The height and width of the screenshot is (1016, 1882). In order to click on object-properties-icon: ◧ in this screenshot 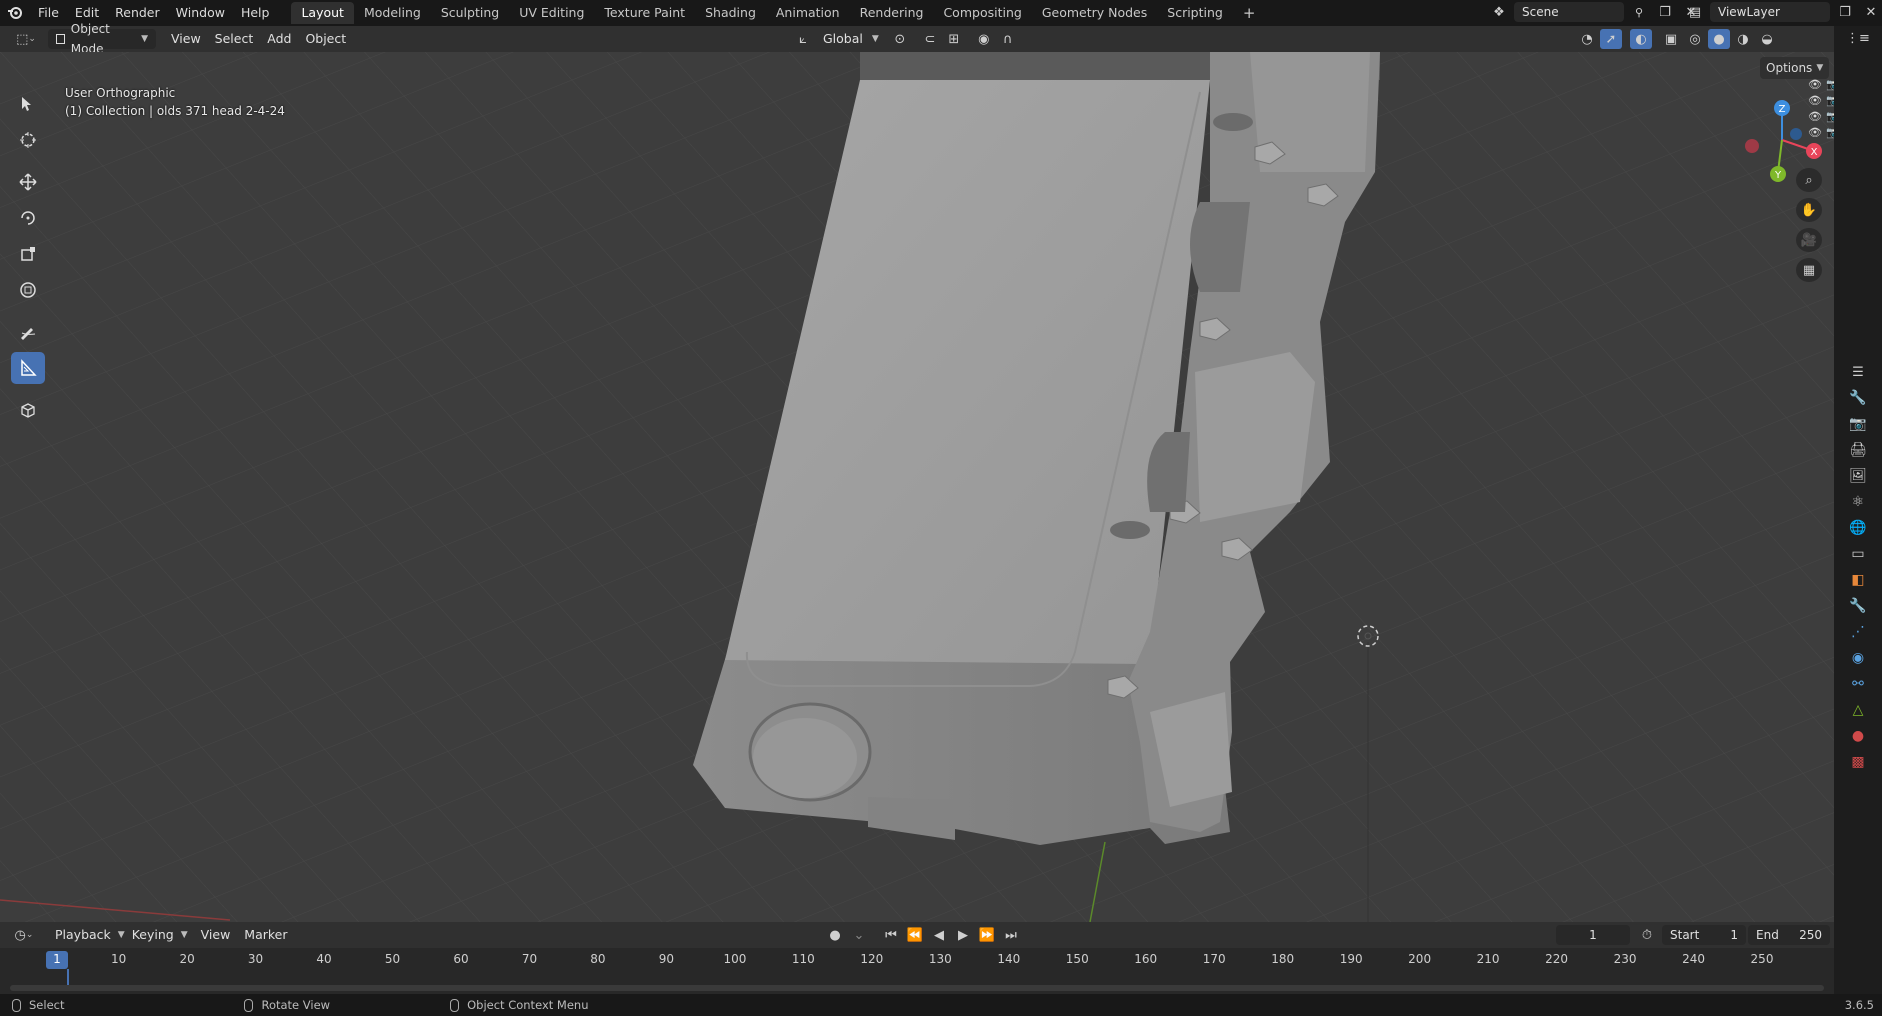, I will do `click(1858, 580)`.